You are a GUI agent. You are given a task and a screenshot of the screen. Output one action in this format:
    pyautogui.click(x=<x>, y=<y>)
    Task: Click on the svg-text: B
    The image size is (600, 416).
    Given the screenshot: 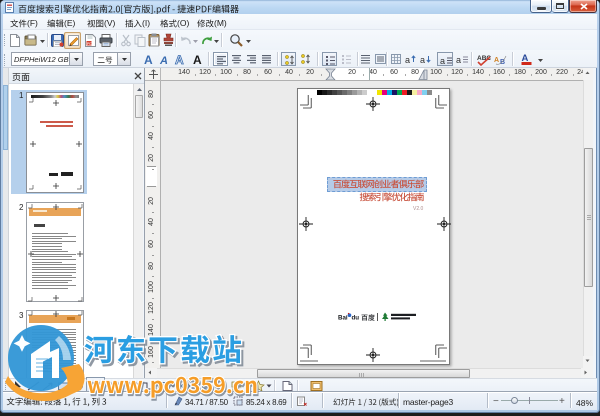 What is the action you would take?
    pyautogui.click(x=502, y=62)
    